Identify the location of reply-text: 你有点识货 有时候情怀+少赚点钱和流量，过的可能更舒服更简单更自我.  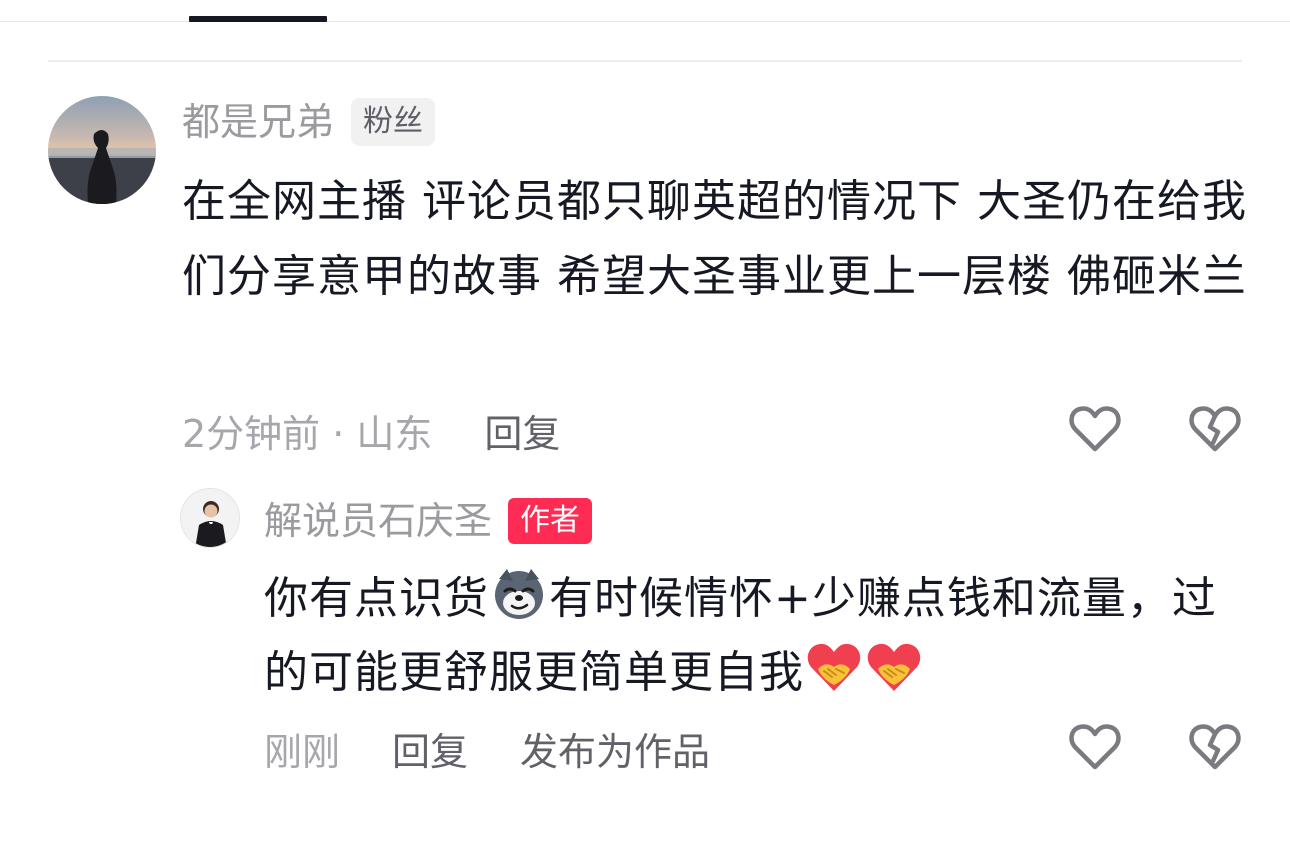
(744, 636).